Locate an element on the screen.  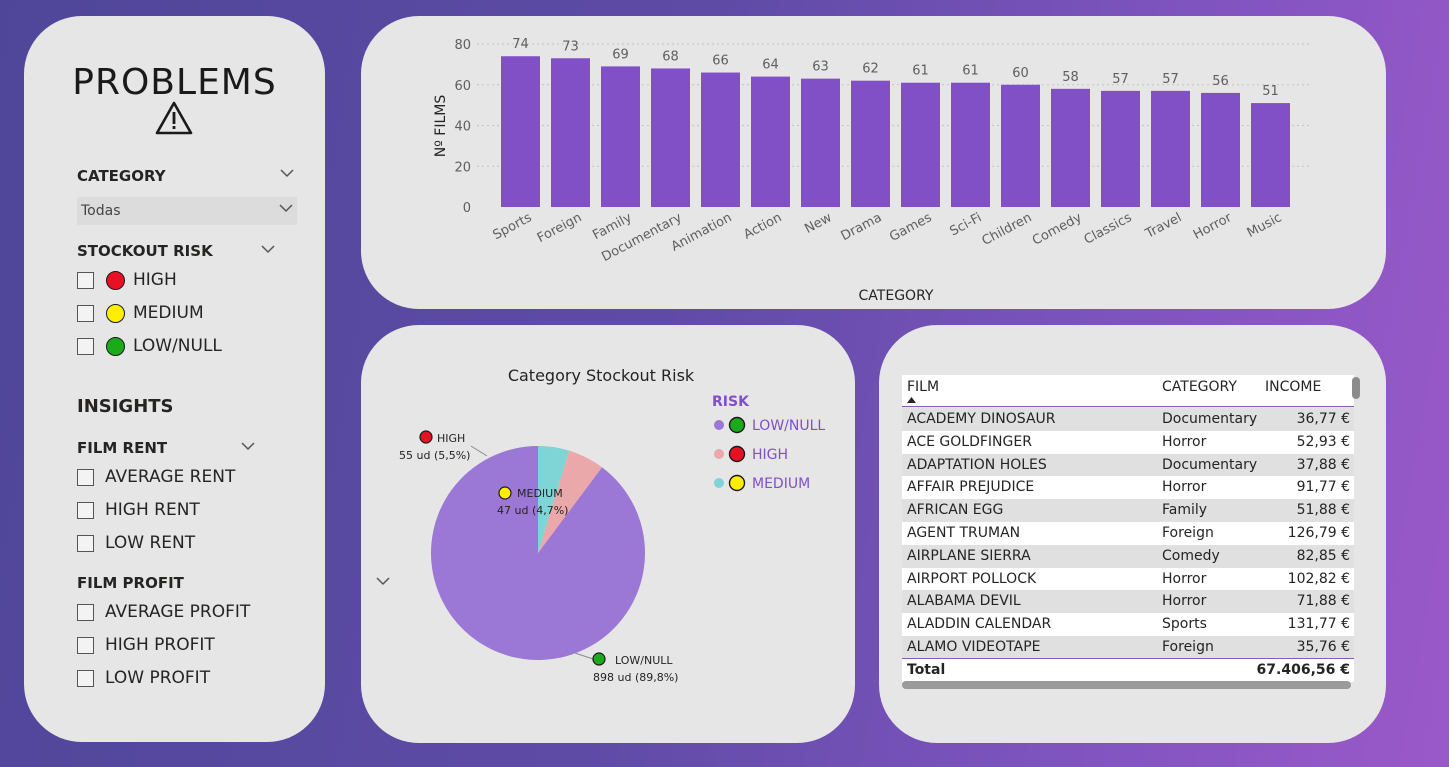
rent-option-average: AVERAGE RENT is located at coordinates (156, 477).